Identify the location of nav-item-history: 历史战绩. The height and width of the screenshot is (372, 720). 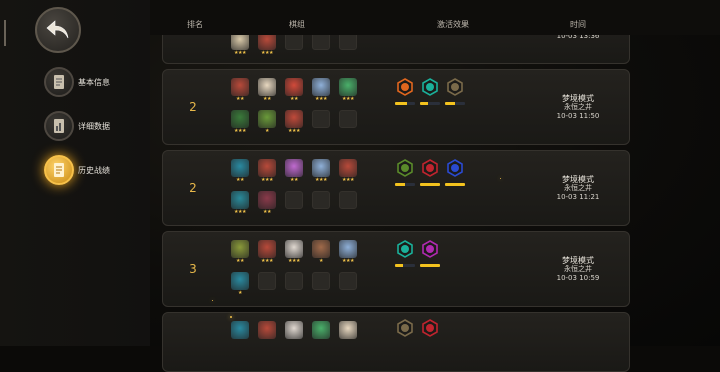
(104, 170).